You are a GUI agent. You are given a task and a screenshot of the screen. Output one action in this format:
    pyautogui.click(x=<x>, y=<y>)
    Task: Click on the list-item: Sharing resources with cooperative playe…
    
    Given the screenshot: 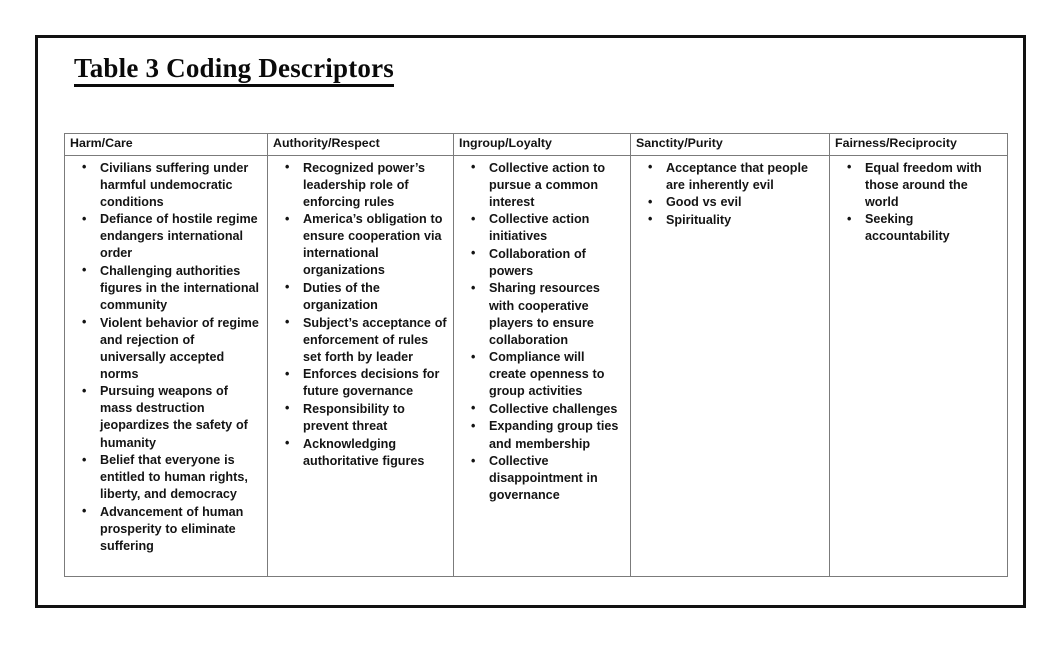 What is the action you would take?
    pyautogui.click(x=547, y=314)
    